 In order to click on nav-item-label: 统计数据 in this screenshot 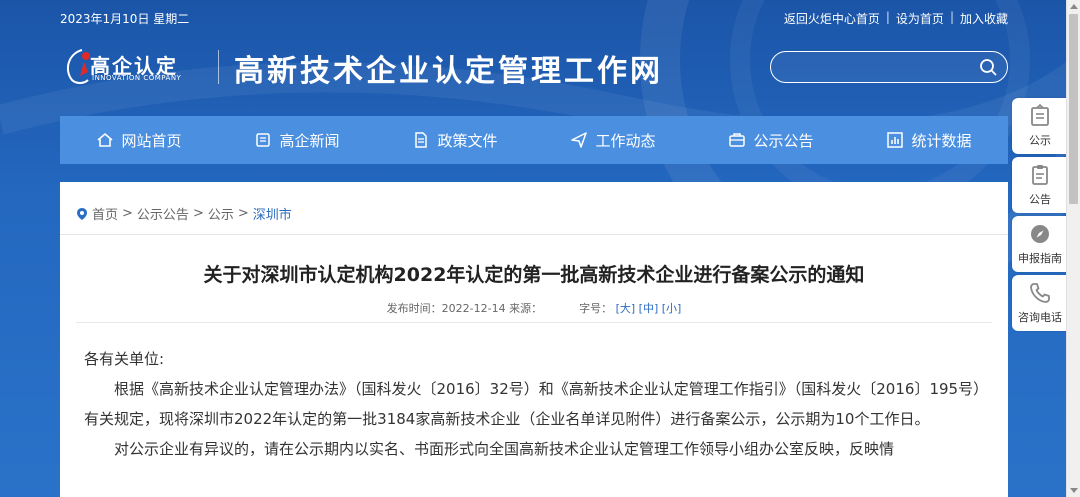, I will do `click(941, 140)`.